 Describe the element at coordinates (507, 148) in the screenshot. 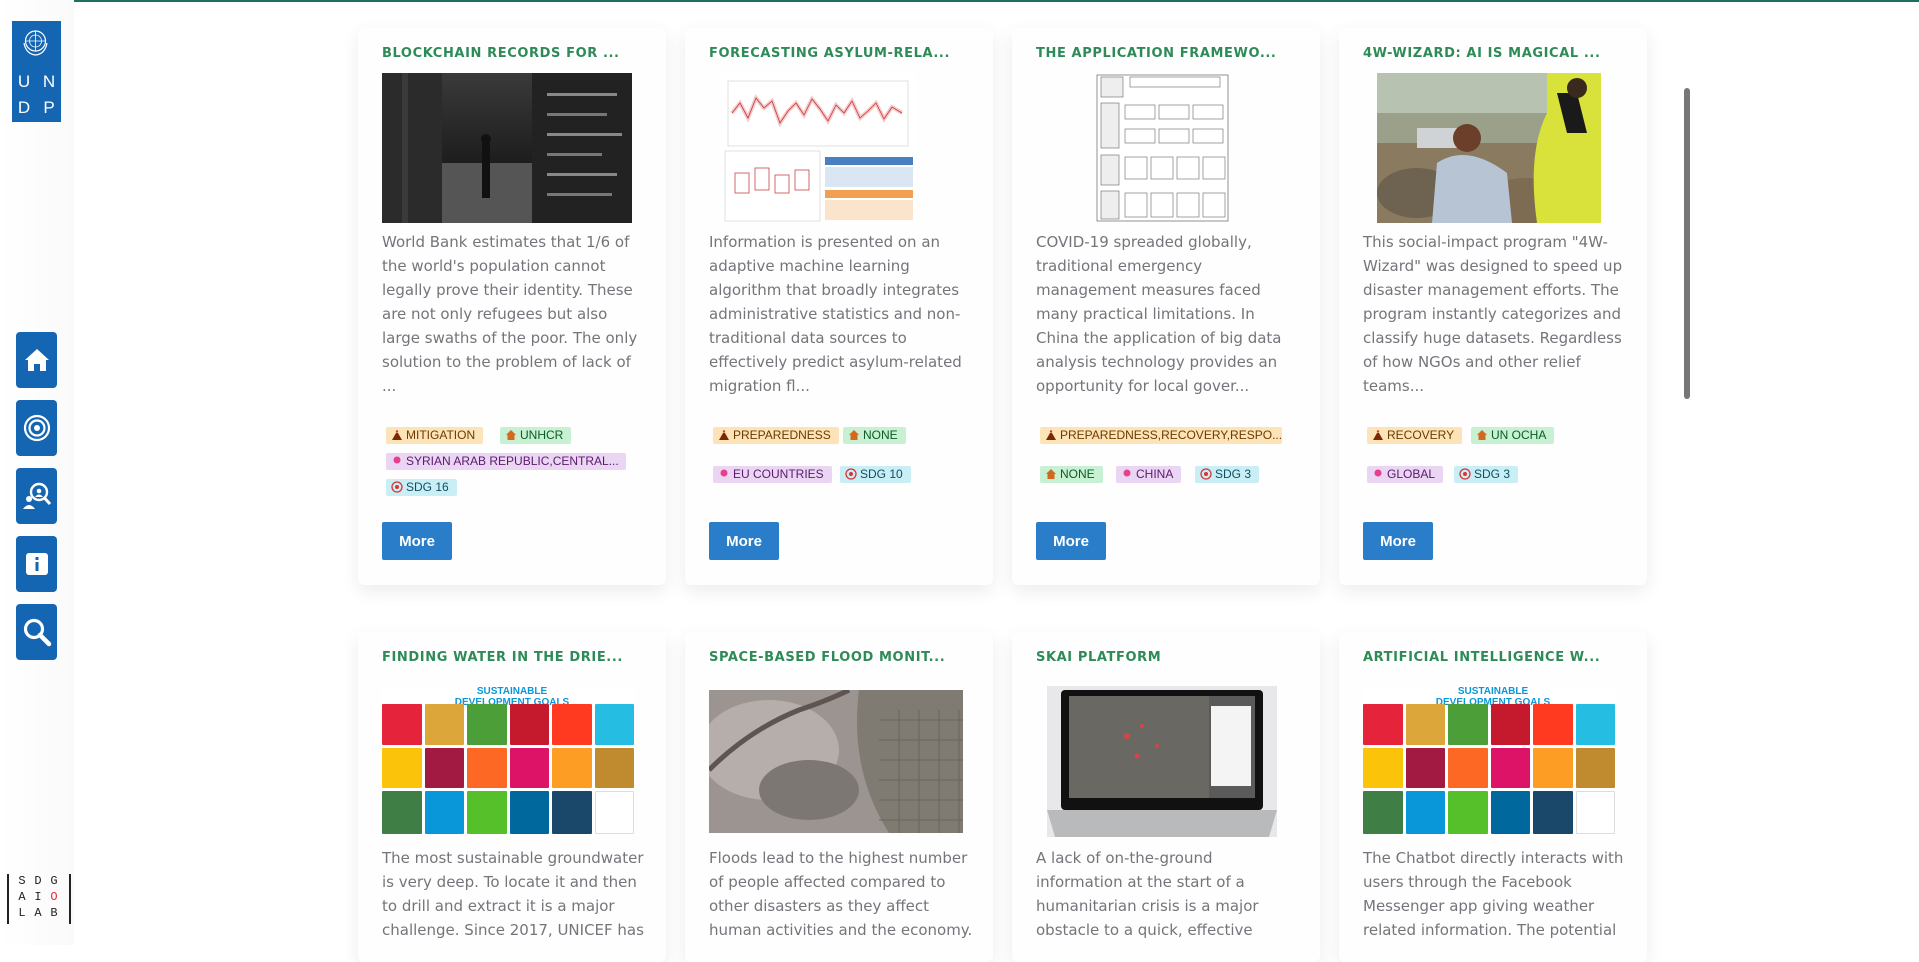

I see `blockchain-photo` at that location.